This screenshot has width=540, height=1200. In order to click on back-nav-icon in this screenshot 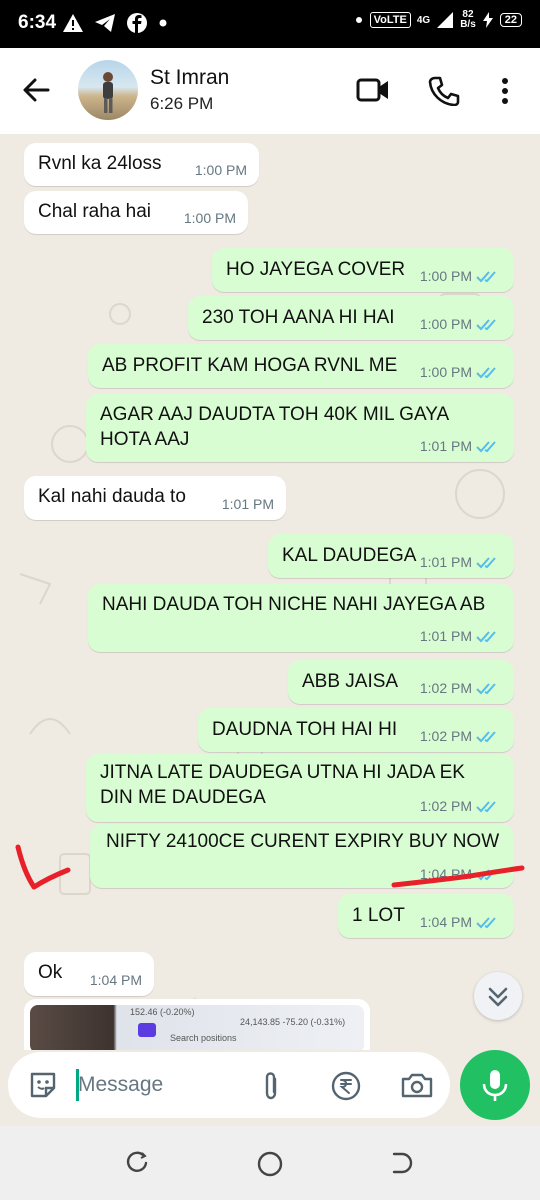, I will do `click(401, 1163)`.